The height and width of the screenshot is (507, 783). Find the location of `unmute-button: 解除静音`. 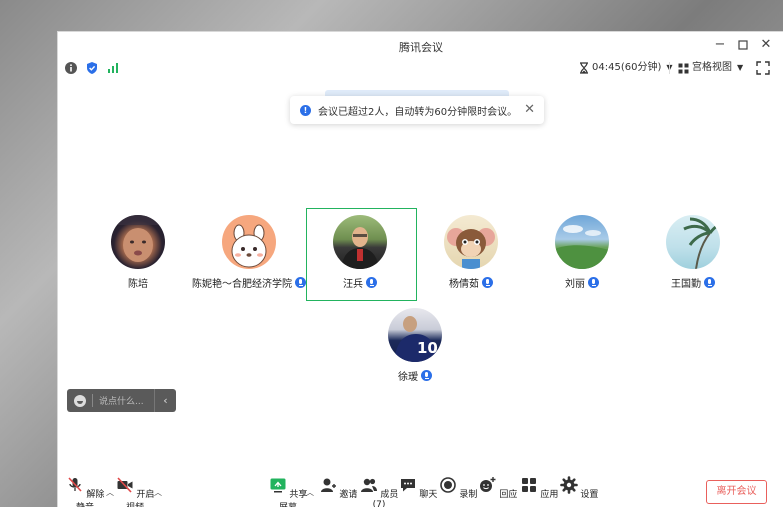

unmute-button: 解除静音 is located at coordinates (85, 491).